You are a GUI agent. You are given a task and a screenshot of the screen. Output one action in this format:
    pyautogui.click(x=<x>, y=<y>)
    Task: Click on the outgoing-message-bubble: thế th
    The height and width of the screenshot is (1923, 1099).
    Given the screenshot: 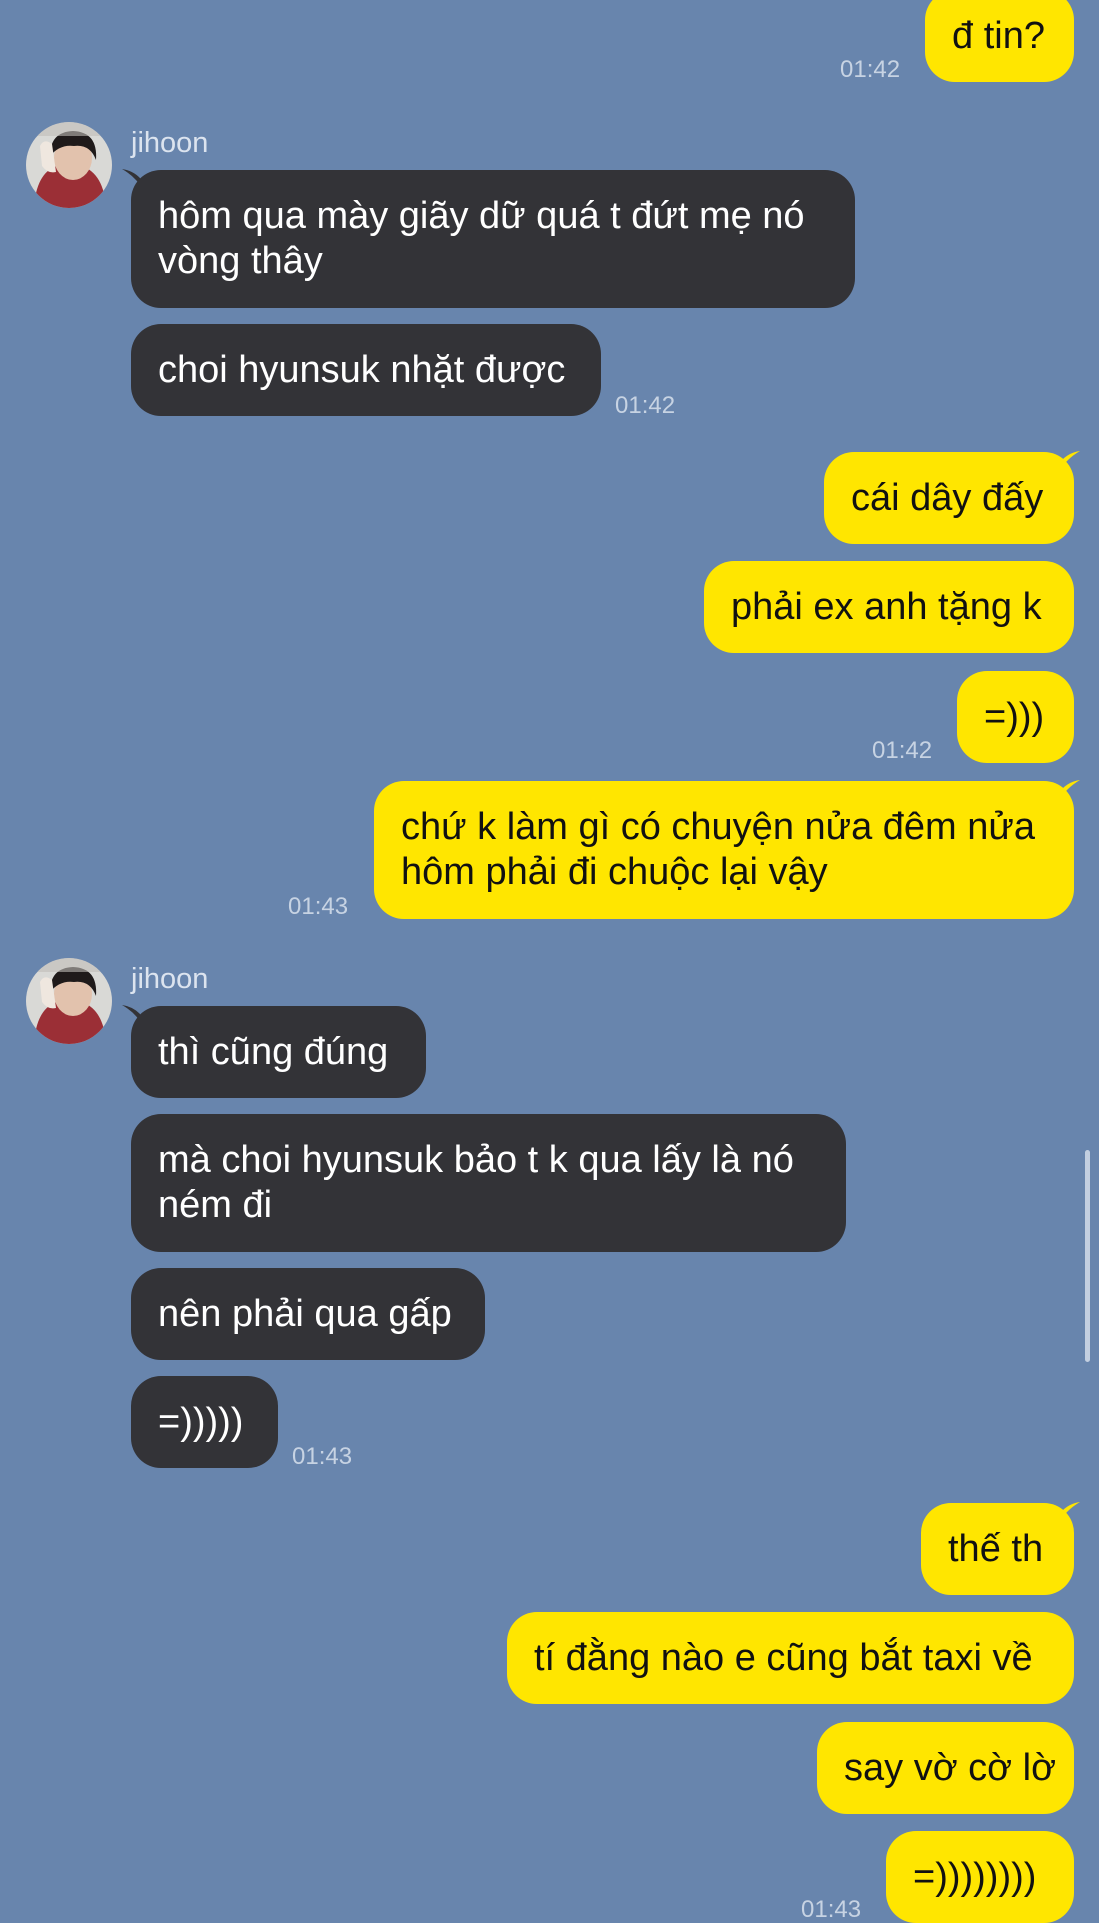 What is the action you would take?
    pyautogui.click(x=997, y=1549)
    